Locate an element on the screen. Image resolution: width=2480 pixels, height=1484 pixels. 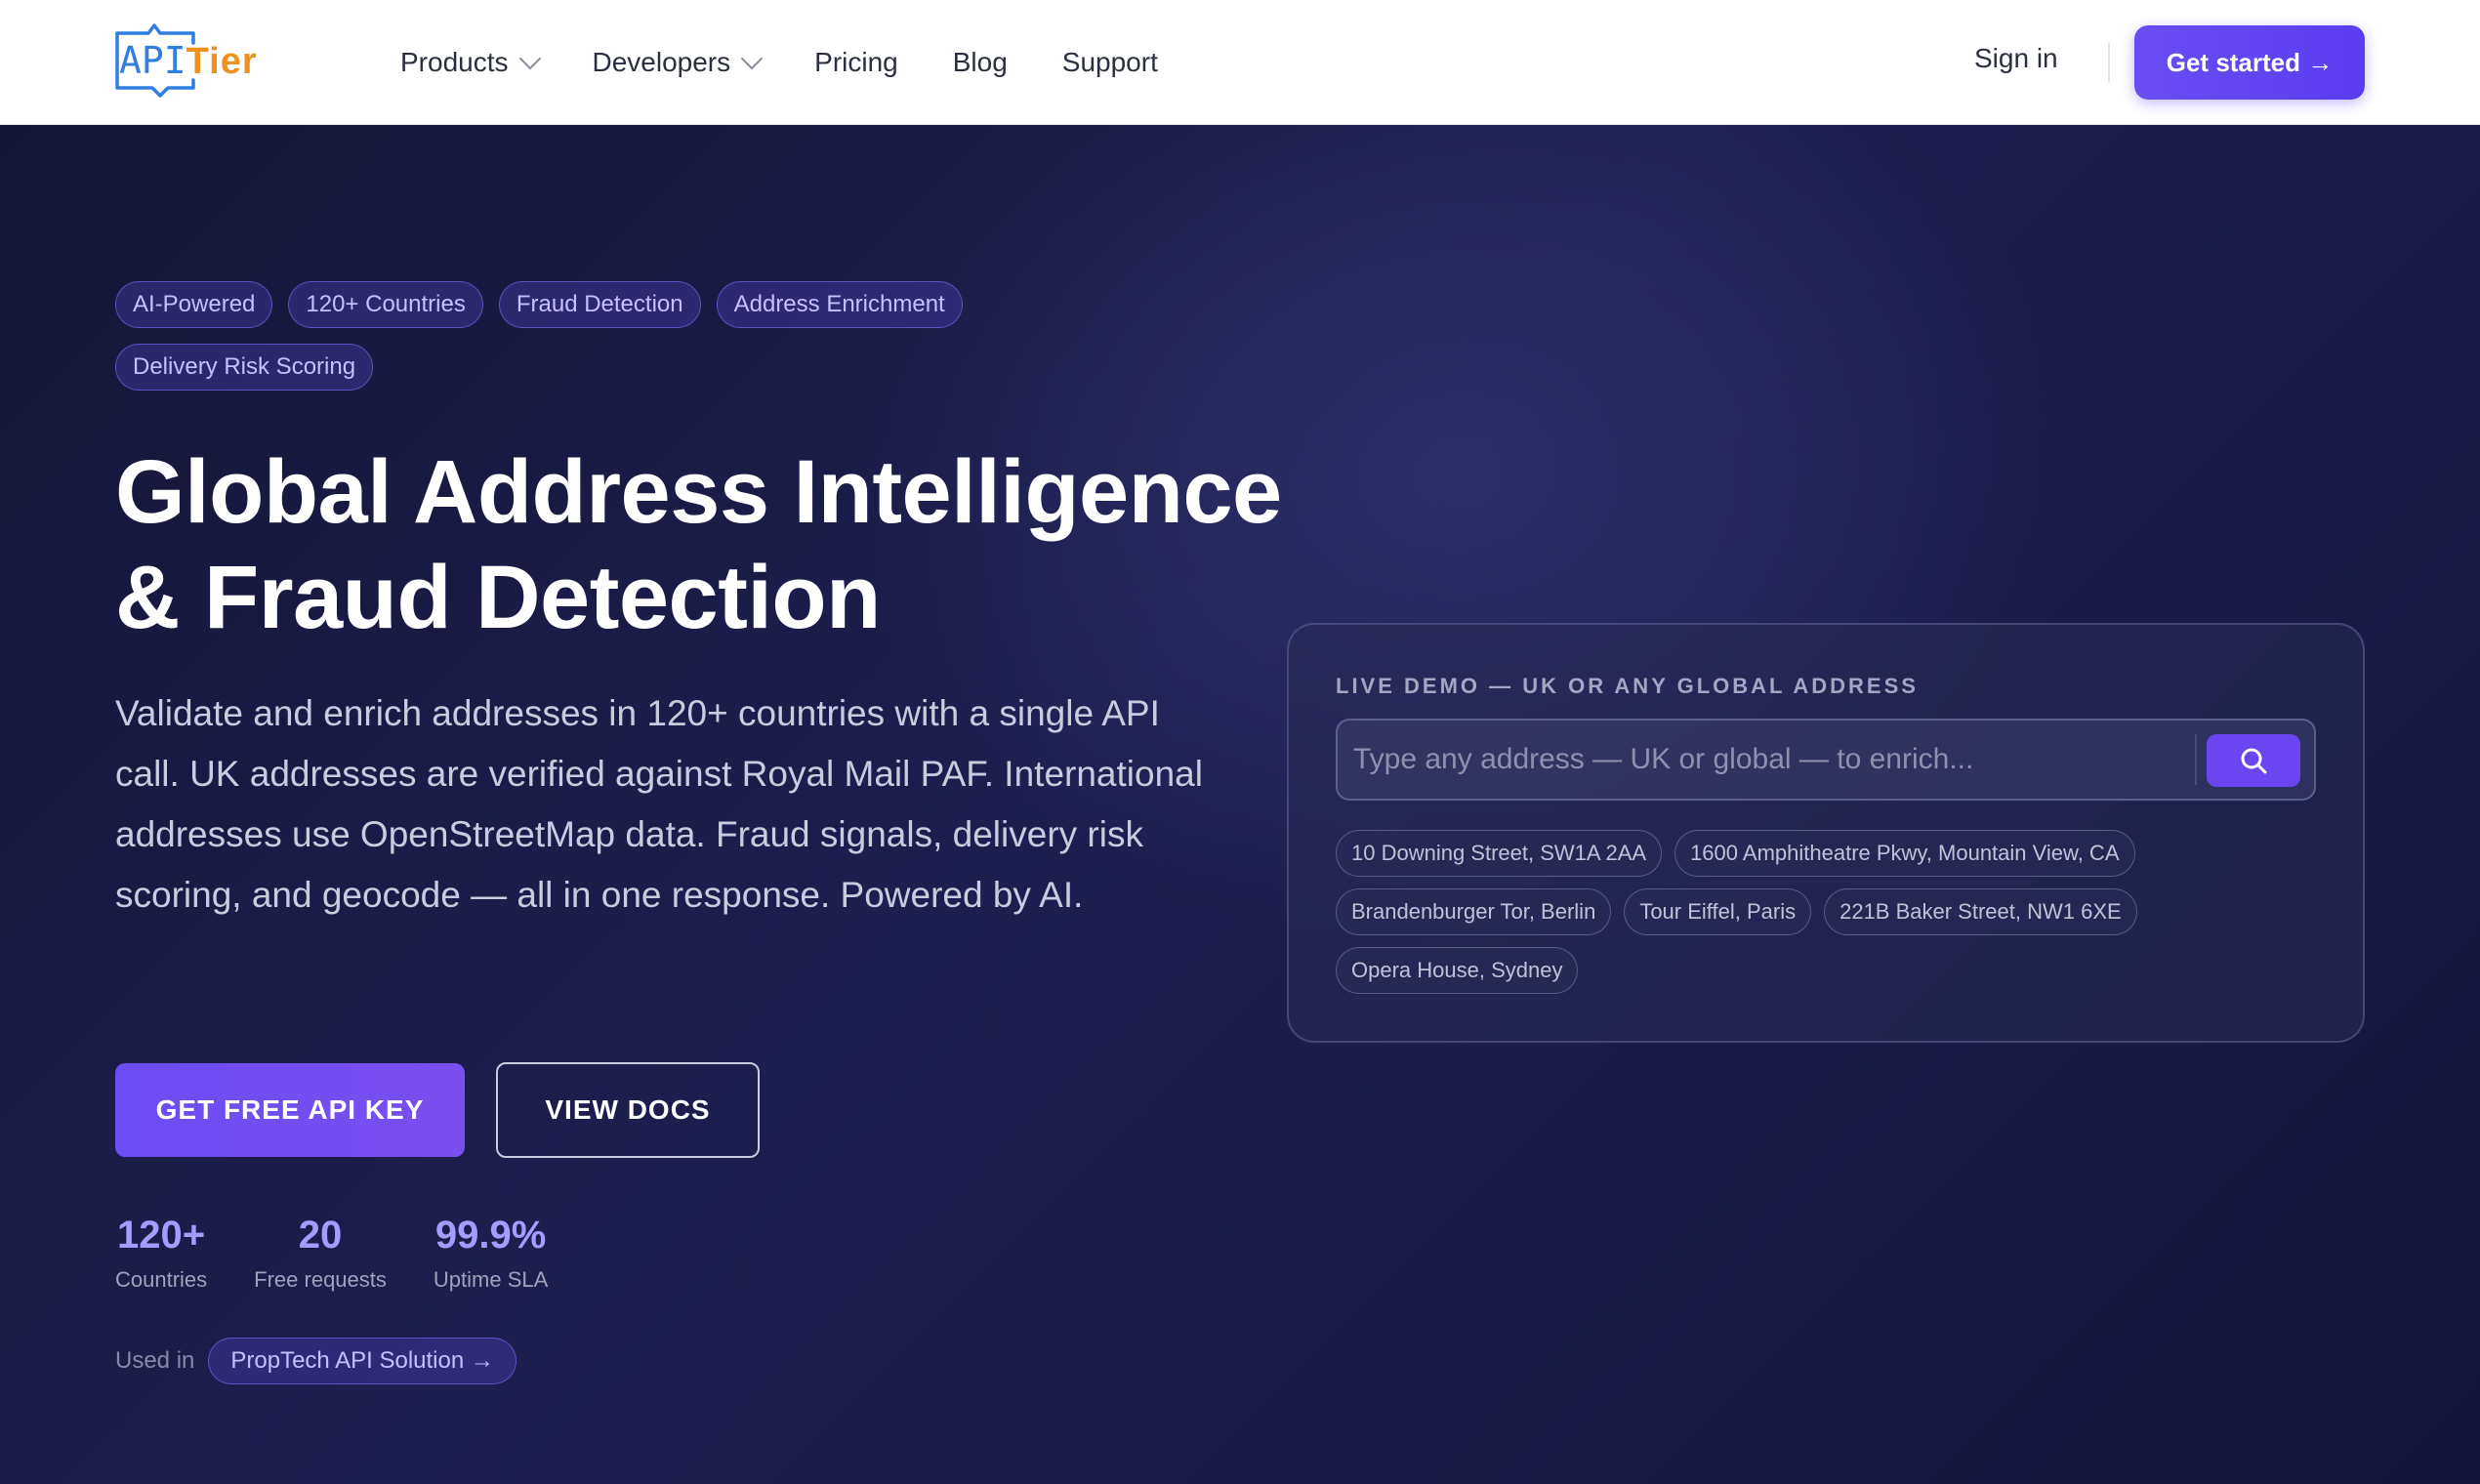
stat-value: 120+ is located at coordinates (161, 1235).